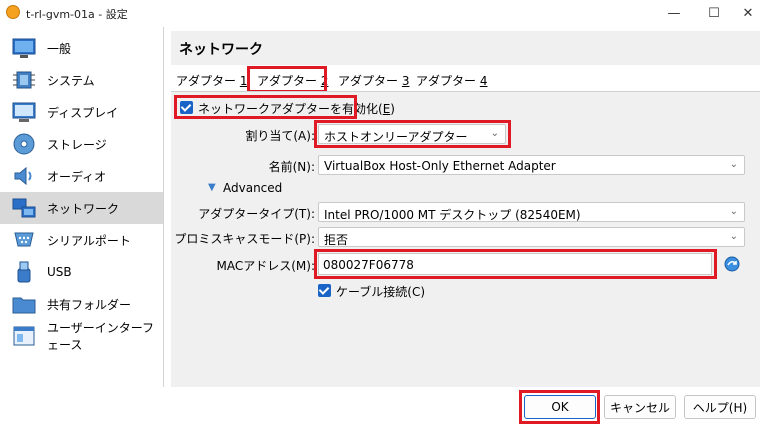 The height and width of the screenshot is (426, 768). What do you see at coordinates (640, 407) in the screenshot?
I see `cancel-button: キャンセル` at bounding box center [640, 407].